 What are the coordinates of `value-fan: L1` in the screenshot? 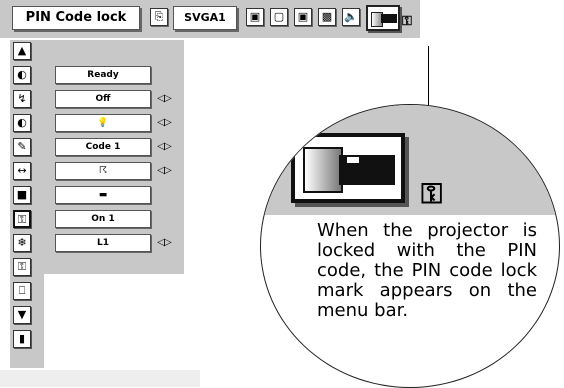 It's located at (103, 243).